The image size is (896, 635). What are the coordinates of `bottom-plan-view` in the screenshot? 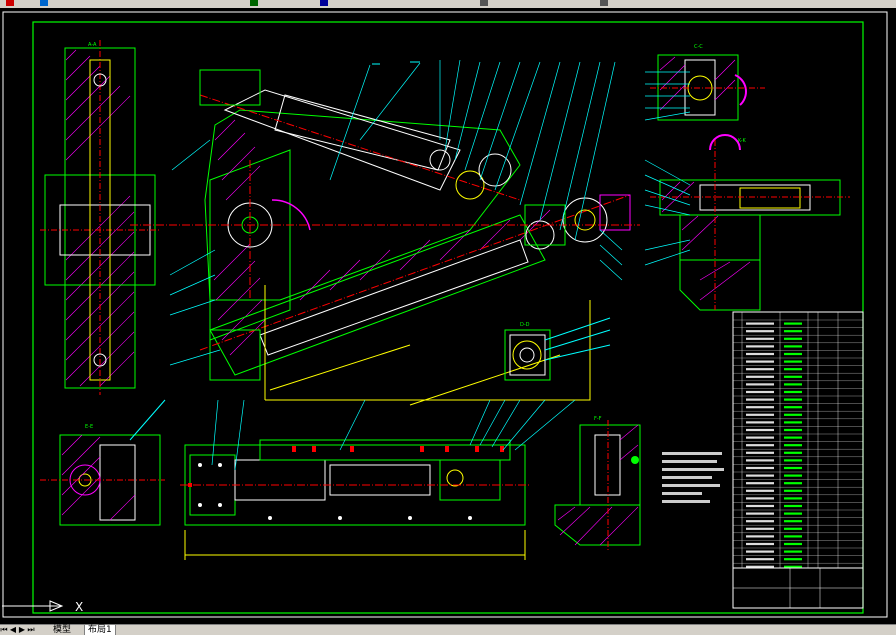 It's located at (378, 479).